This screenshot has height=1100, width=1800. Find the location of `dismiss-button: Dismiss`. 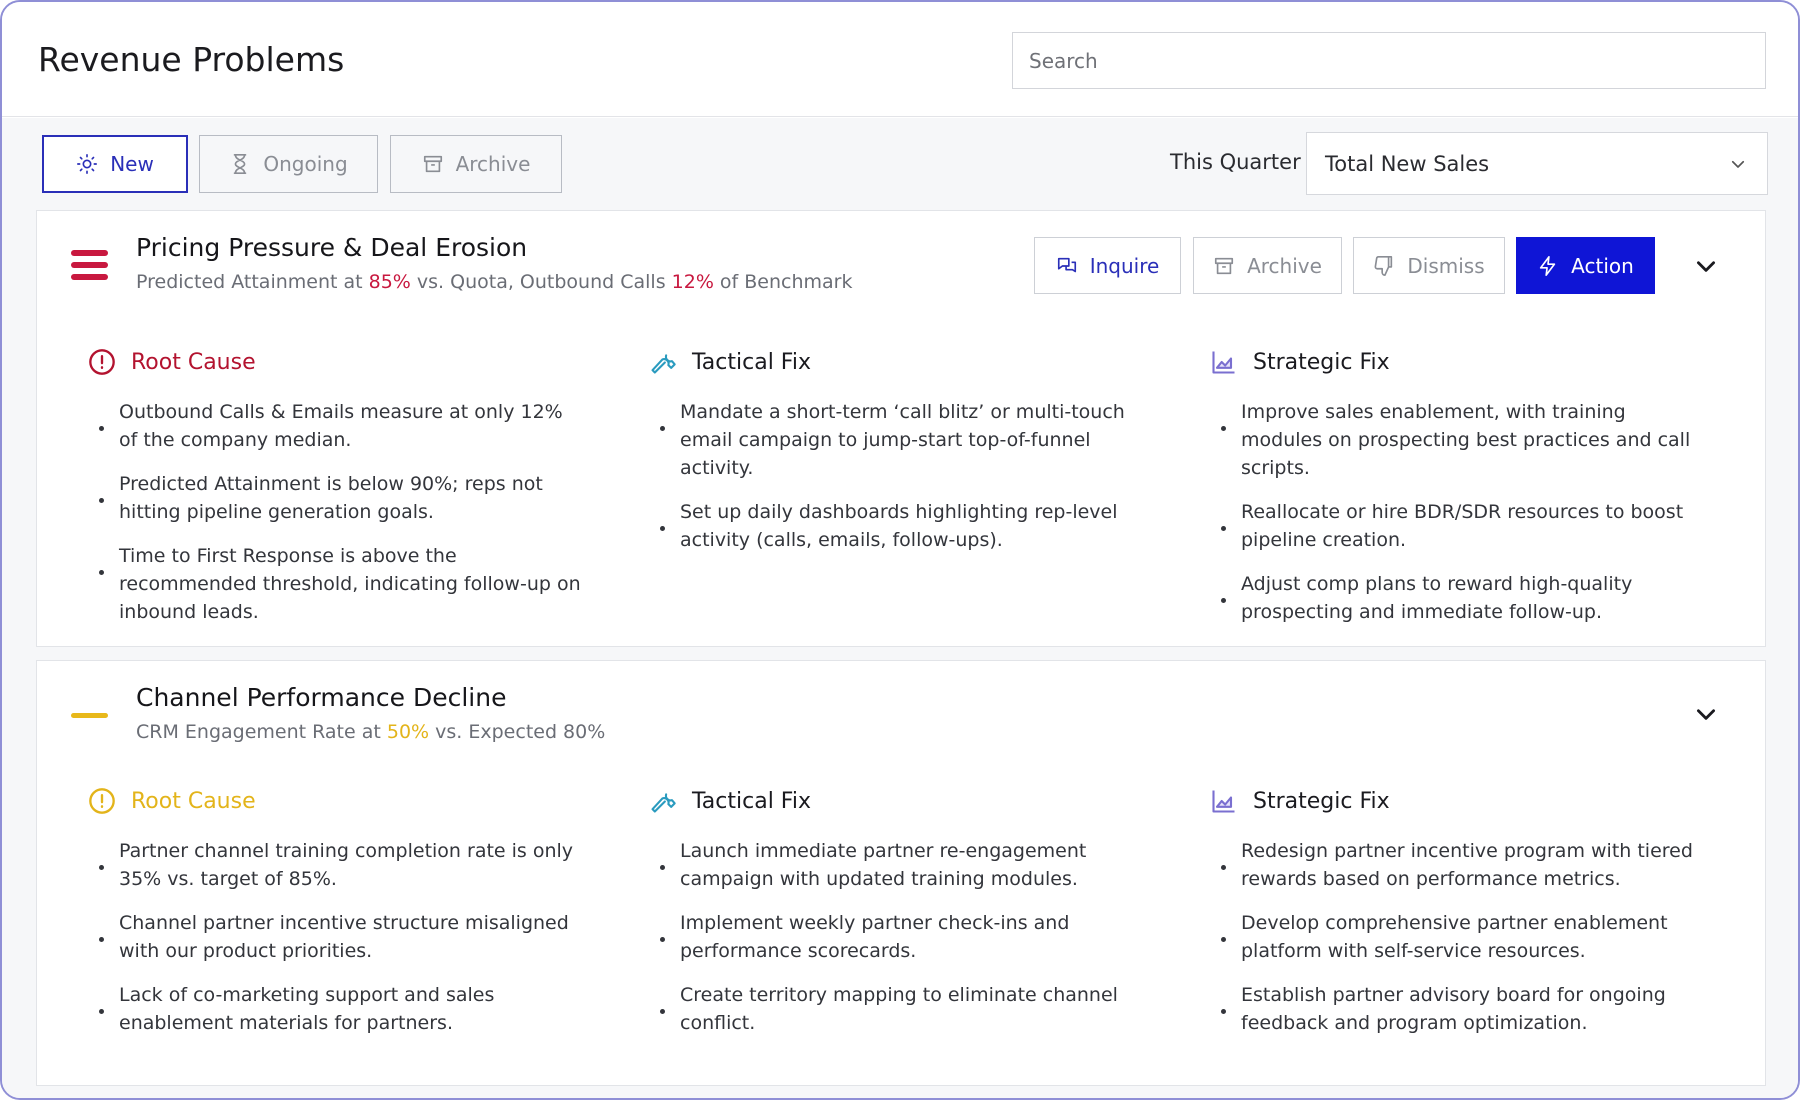

dismiss-button: Dismiss is located at coordinates (1429, 265).